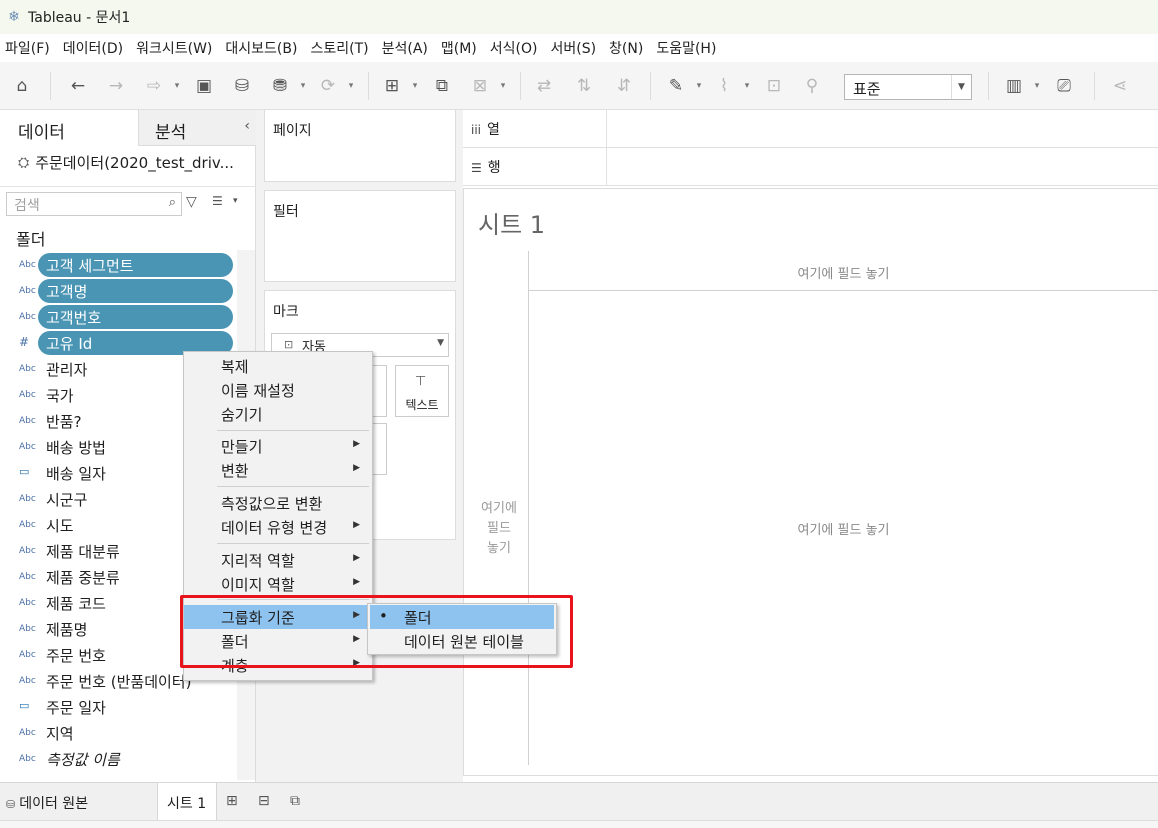 The height and width of the screenshot is (828, 1158). What do you see at coordinates (460, 48) in the screenshot?
I see `menu-map: 맵(M)` at bounding box center [460, 48].